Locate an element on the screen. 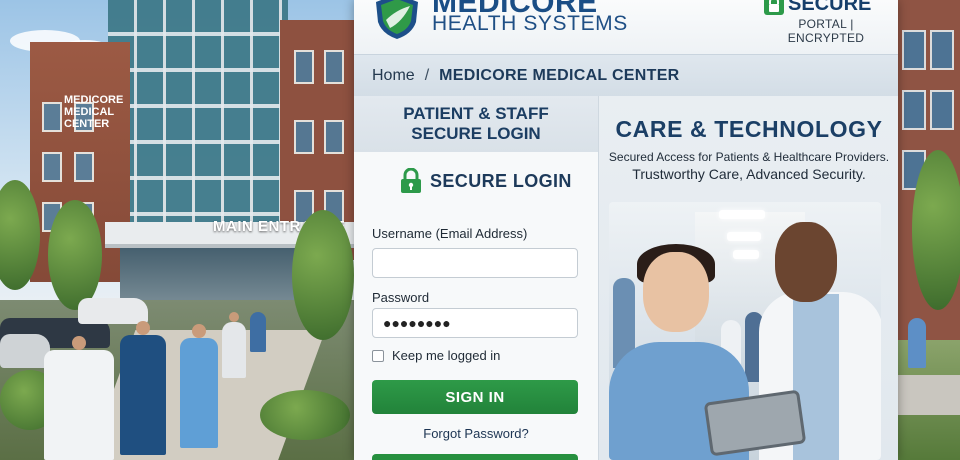 This screenshot has width=960, height=460. brand-subtitle: HEALTH SYSTEMS is located at coordinates (530, 23).